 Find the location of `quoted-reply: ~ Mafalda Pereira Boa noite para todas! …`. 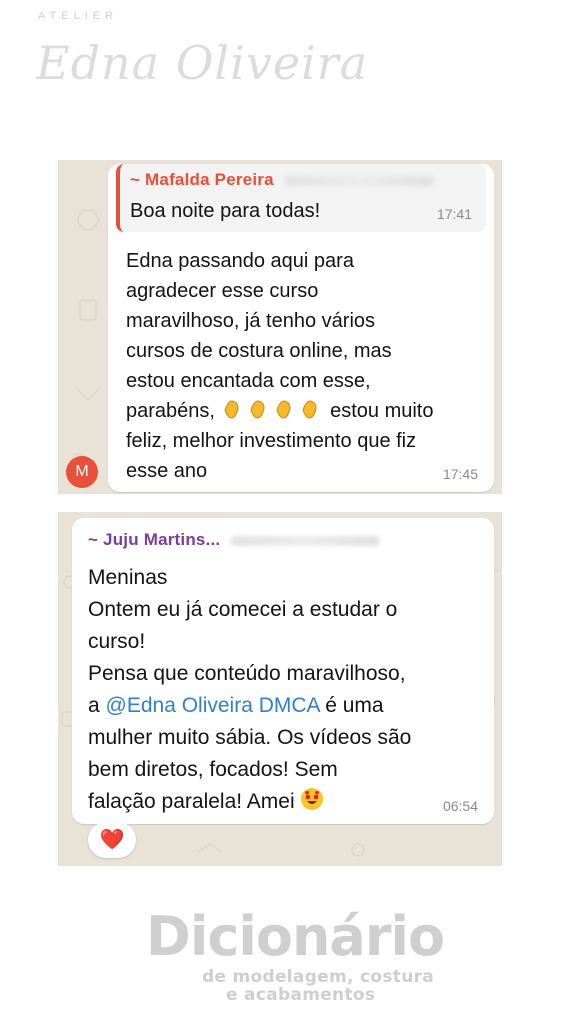

quoted-reply: ~ Mafalda Pereira Boa noite para todas! … is located at coordinates (301, 198).